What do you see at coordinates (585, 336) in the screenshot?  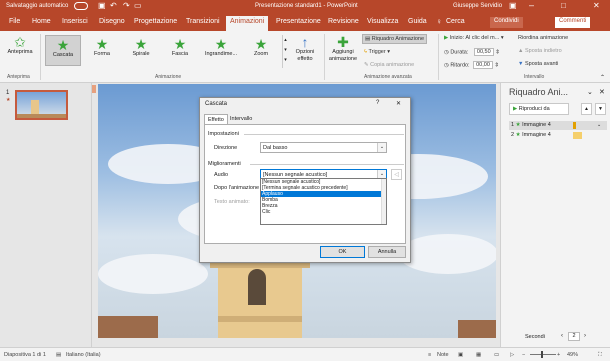 I see `next-icon: ›` at bounding box center [585, 336].